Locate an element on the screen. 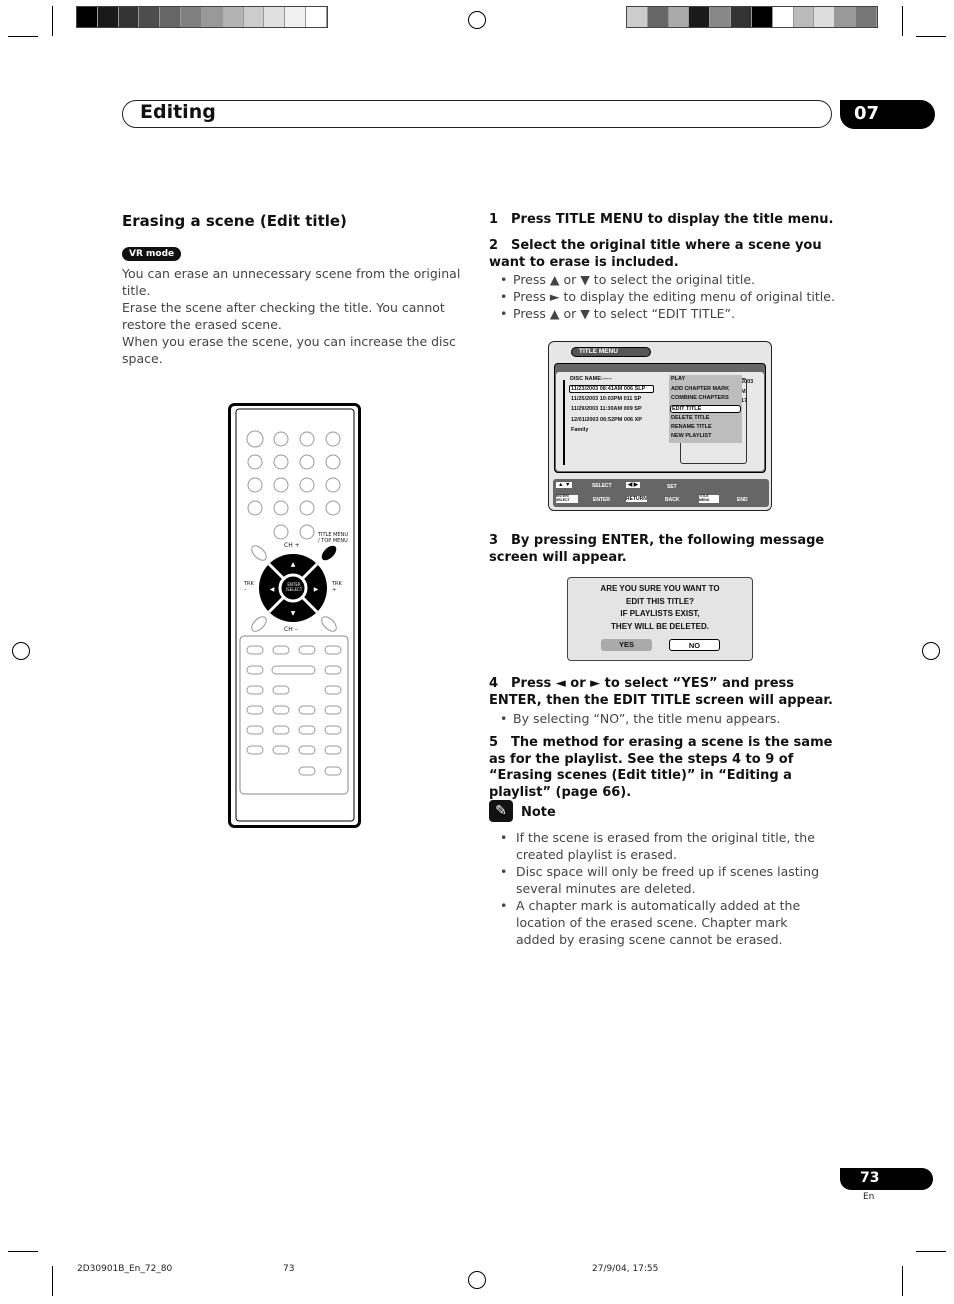 Image resolution: width=954 pixels, height=1304 pixels. no-button: NO is located at coordinates (694, 645).